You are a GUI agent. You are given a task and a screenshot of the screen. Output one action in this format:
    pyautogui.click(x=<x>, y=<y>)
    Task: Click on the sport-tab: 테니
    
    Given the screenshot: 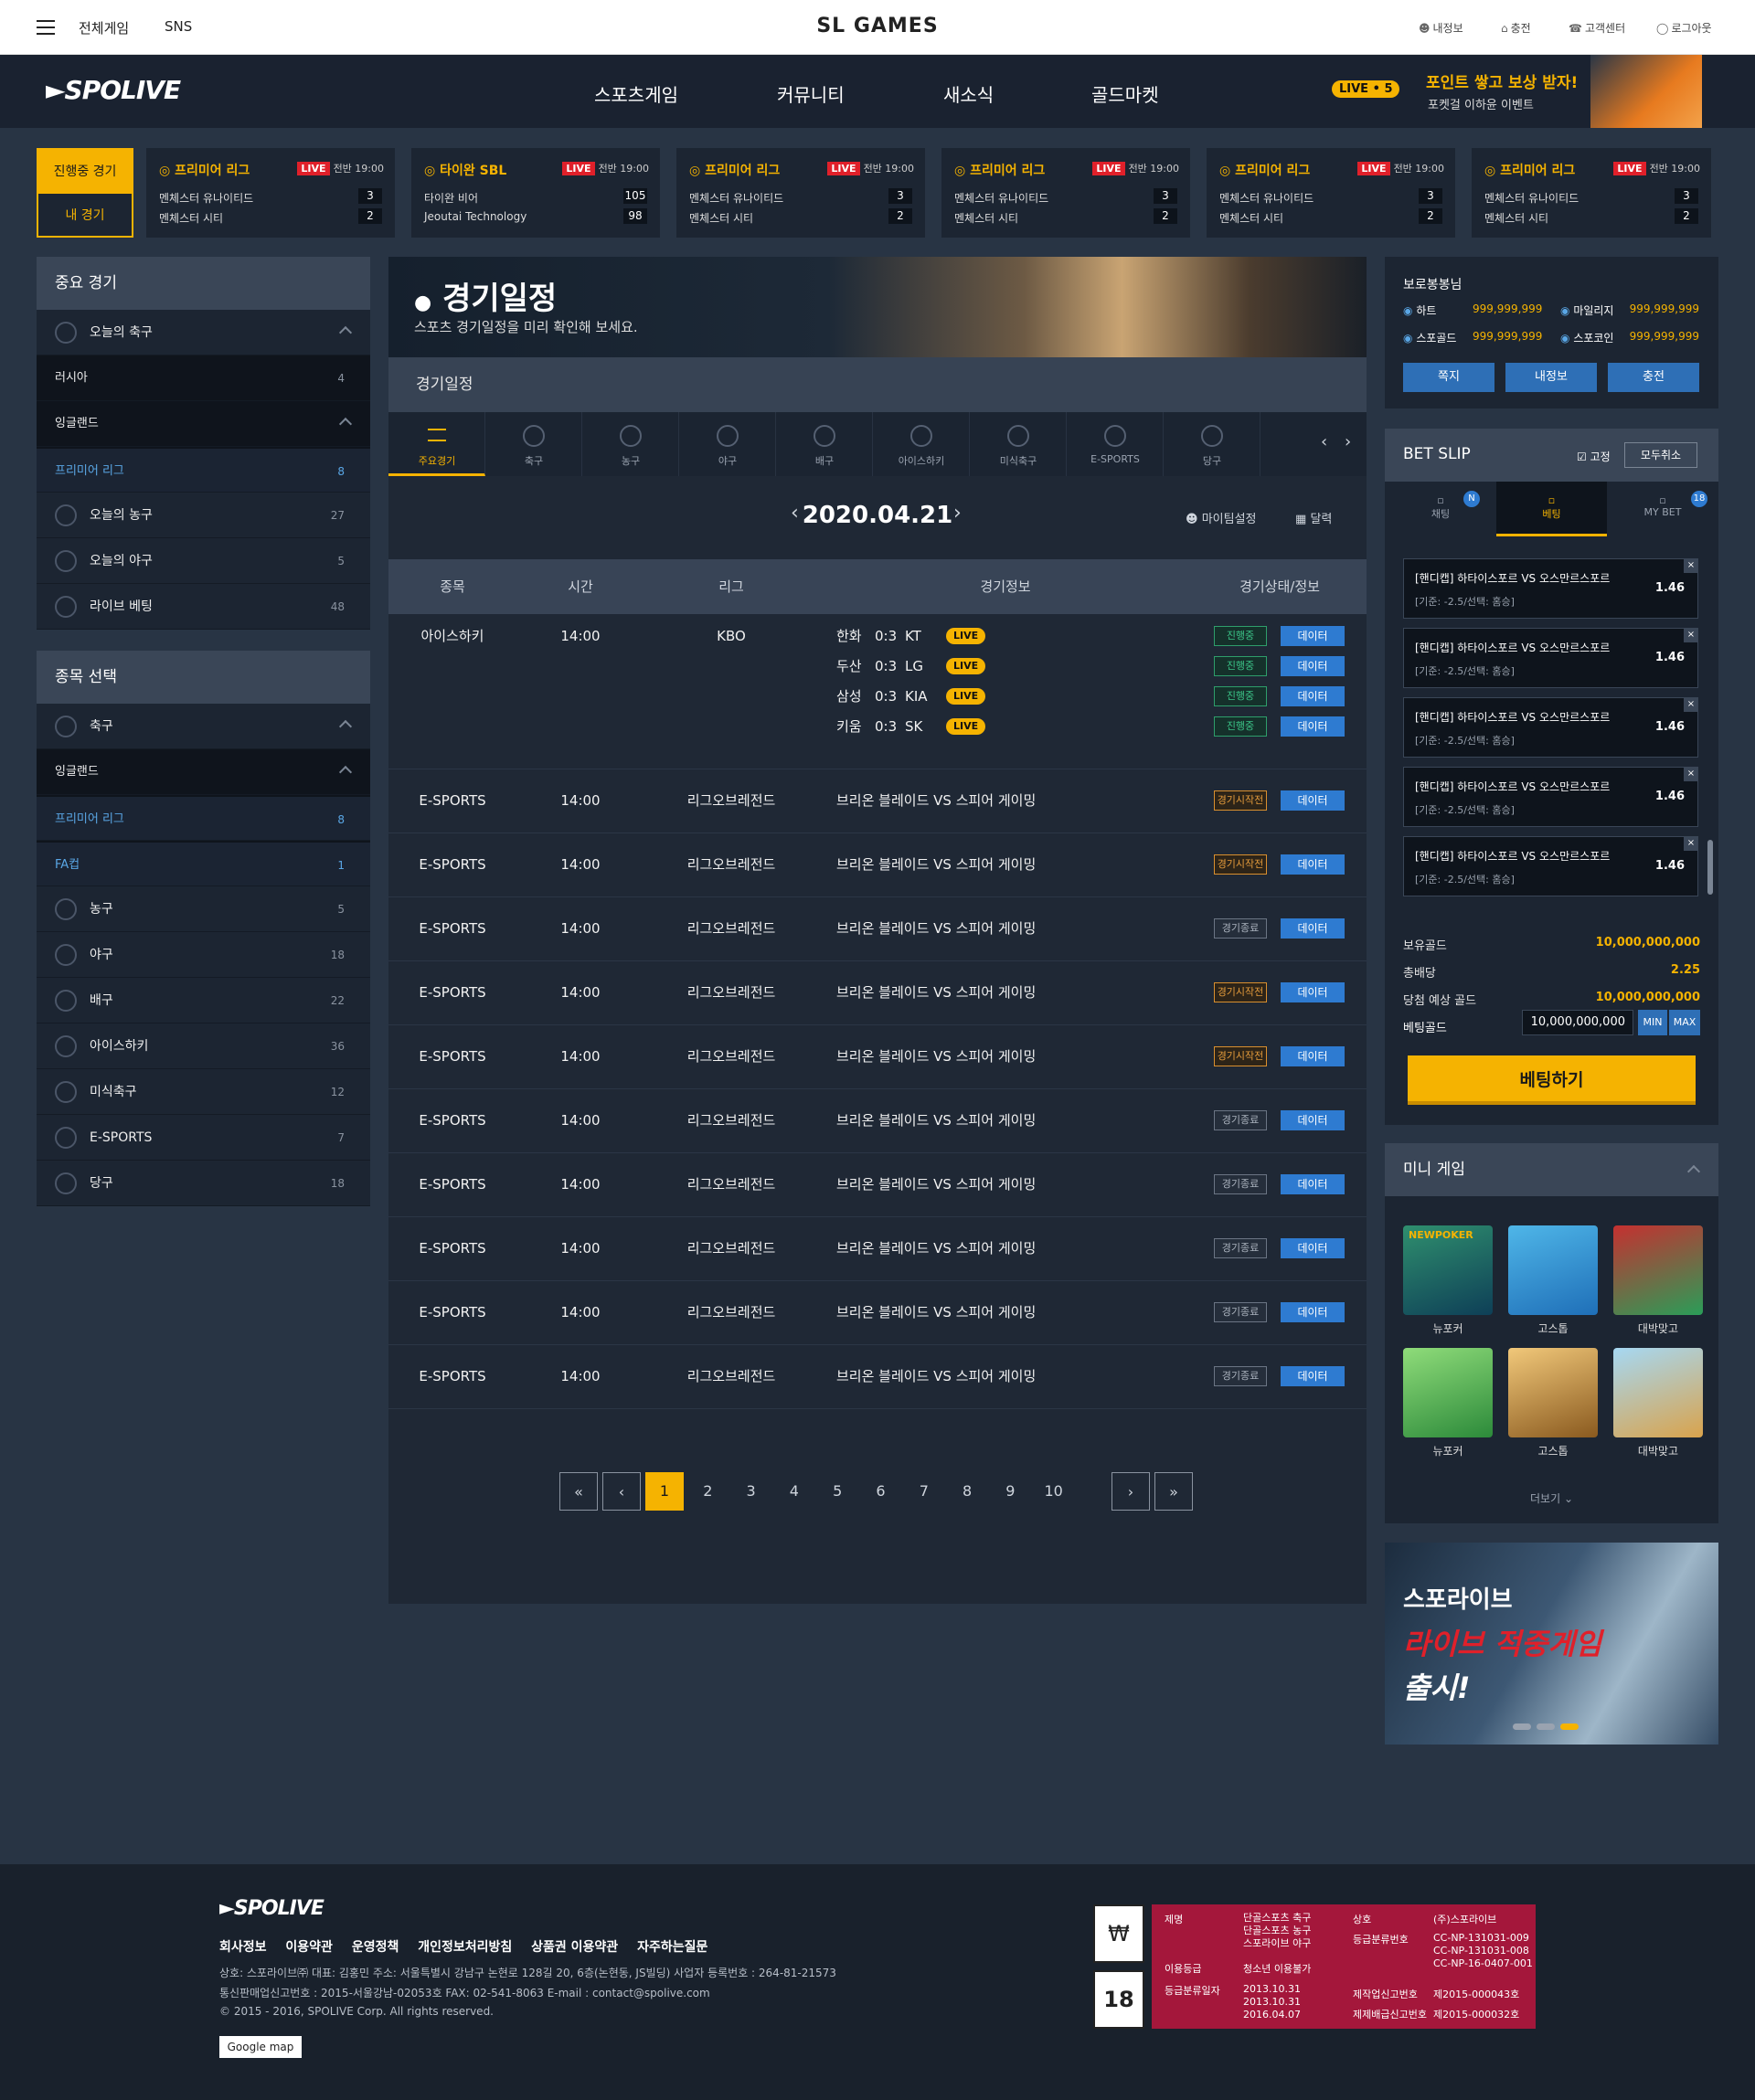 What is the action you would take?
    pyautogui.click(x=1278, y=444)
    